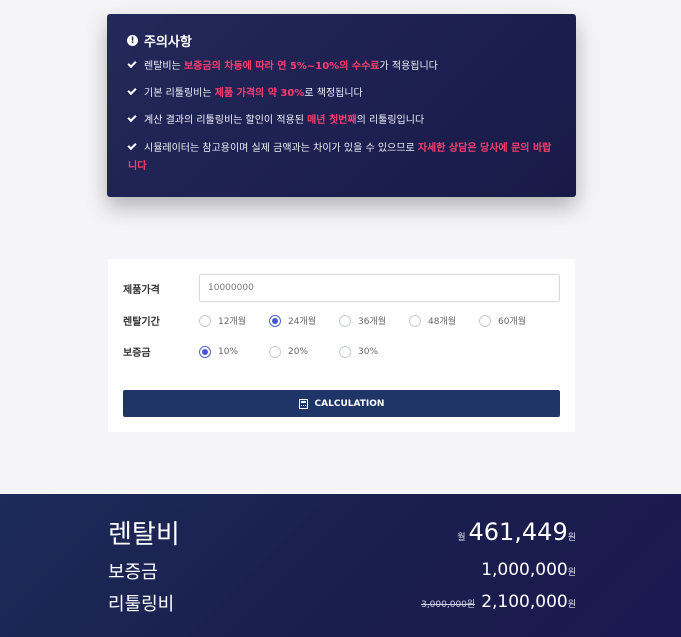 This screenshot has width=681, height=637. What do you see at coordinates (512, 322) in the screenshot?
I see `radio-label: 60개월` at bounding box center [512, 322].